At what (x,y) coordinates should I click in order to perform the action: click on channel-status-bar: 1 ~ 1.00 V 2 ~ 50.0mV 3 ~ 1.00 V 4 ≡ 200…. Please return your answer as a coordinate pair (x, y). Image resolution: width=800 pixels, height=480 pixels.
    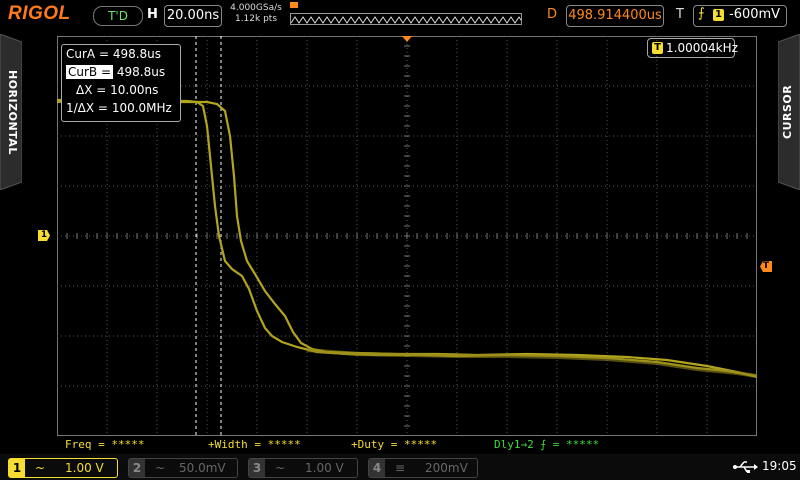
    Looking at the image, I should click on (400, 467).